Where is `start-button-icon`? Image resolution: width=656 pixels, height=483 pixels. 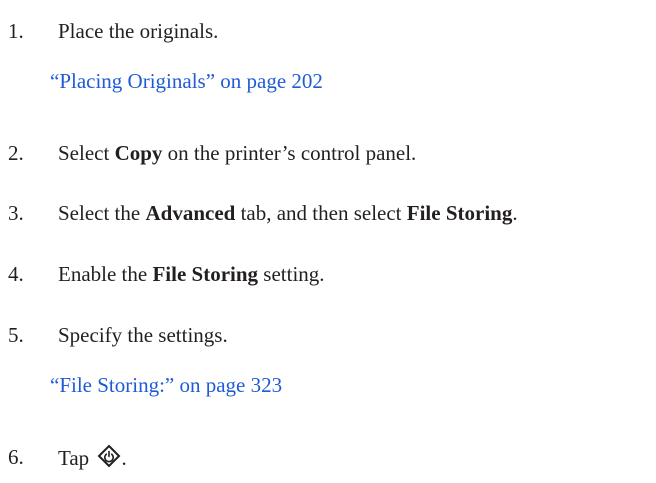 start-button-icon is located at coordinates (109, 459).